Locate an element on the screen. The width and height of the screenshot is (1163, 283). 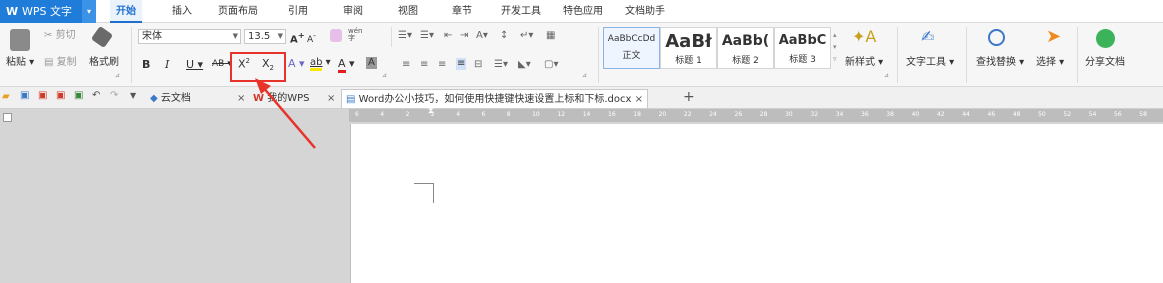
menu-chapter: 章节 is located at coordinates (462, 11).